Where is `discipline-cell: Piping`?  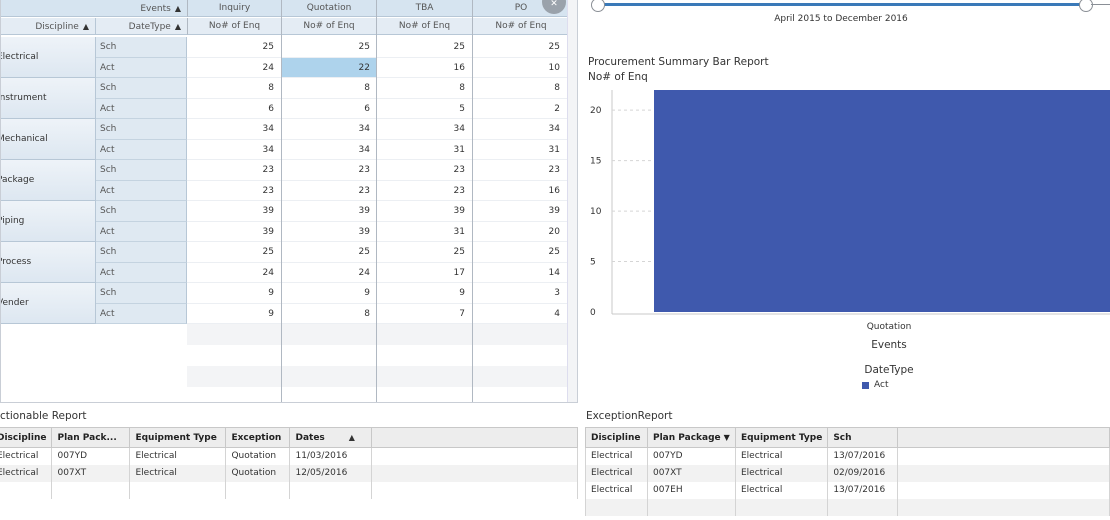 discipline-cell: Piping is located at coordinates (48, 221).